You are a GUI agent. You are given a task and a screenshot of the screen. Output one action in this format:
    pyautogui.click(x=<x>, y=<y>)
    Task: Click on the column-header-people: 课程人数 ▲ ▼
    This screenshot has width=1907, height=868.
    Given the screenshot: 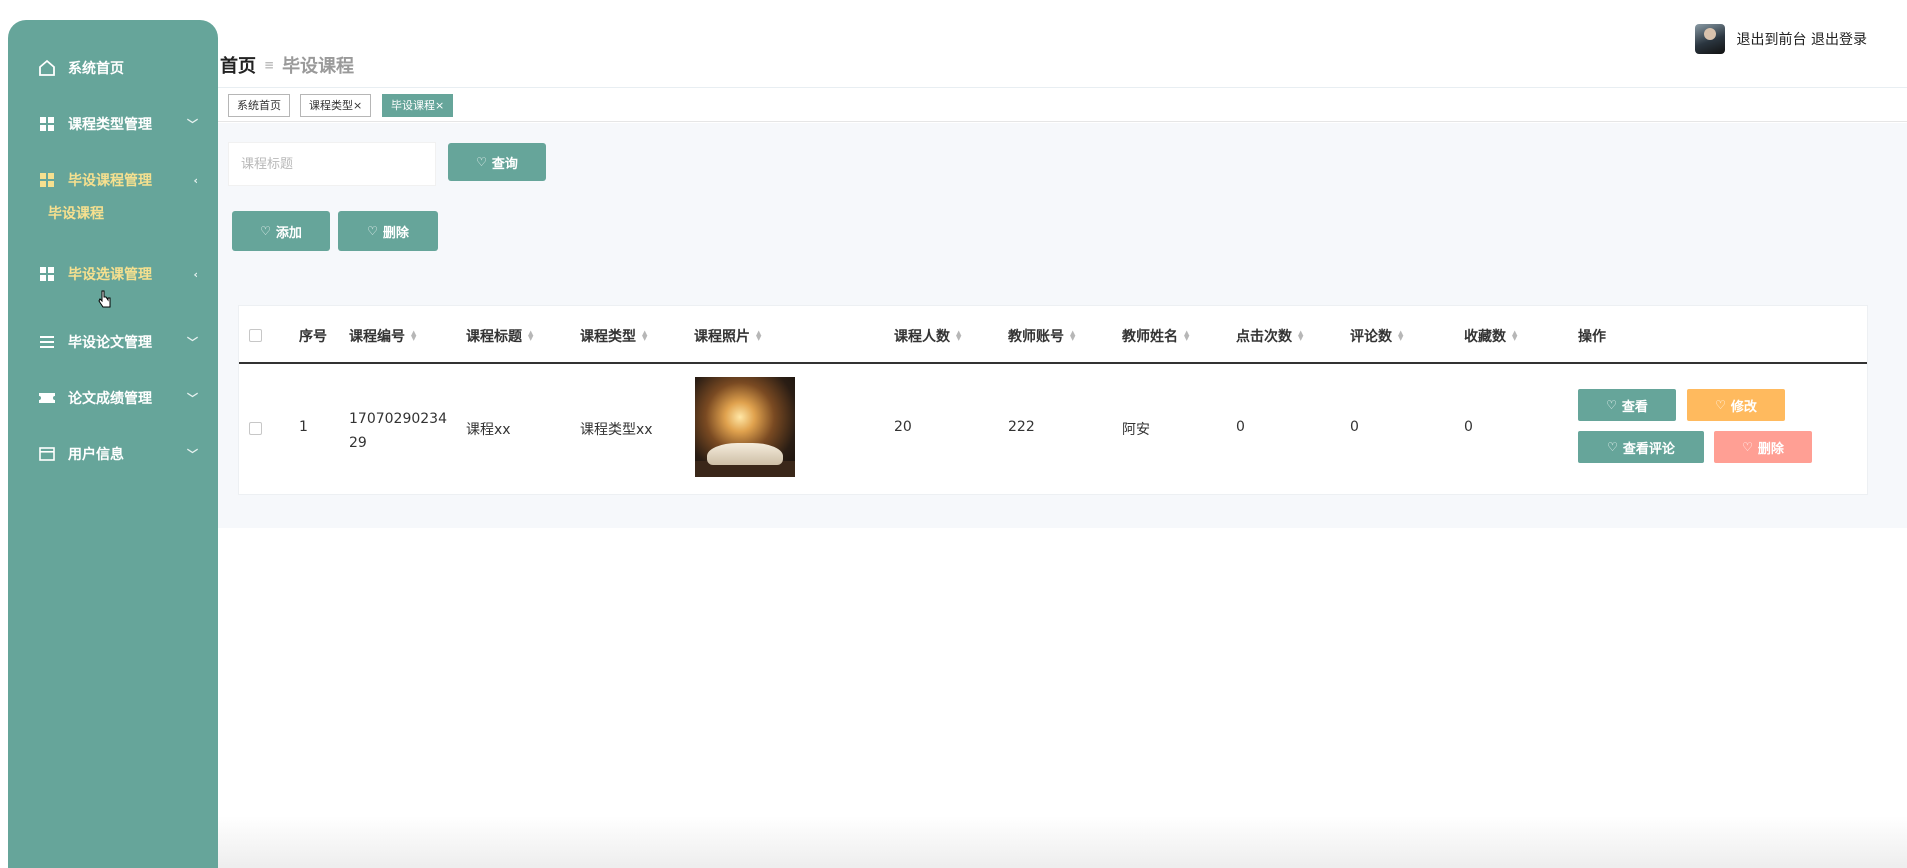 What is the action you would take?
    pyautogui.click(x=927, y=336)
    